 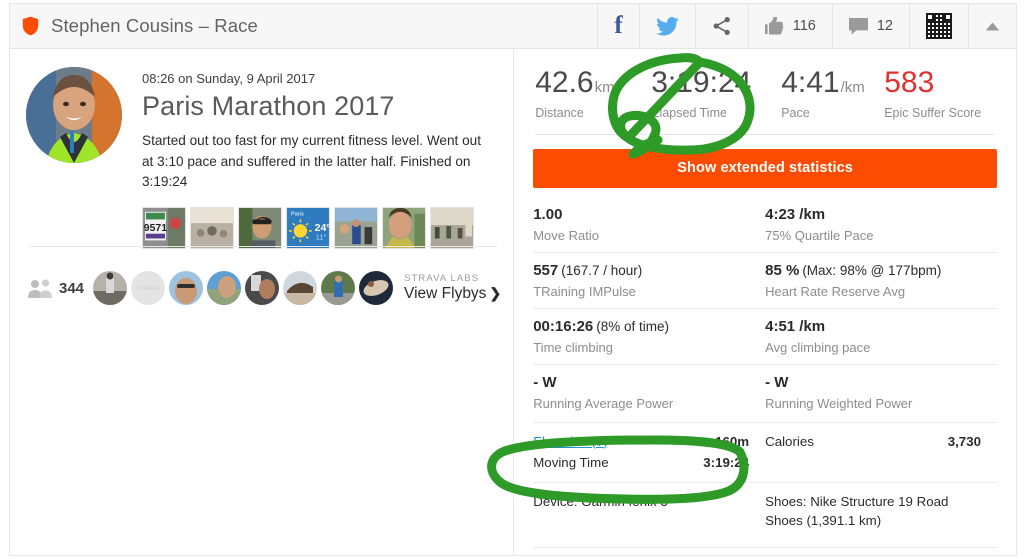 I want to click on stat-label-time-climbing: Time climbing, so click(x=573, y=347).